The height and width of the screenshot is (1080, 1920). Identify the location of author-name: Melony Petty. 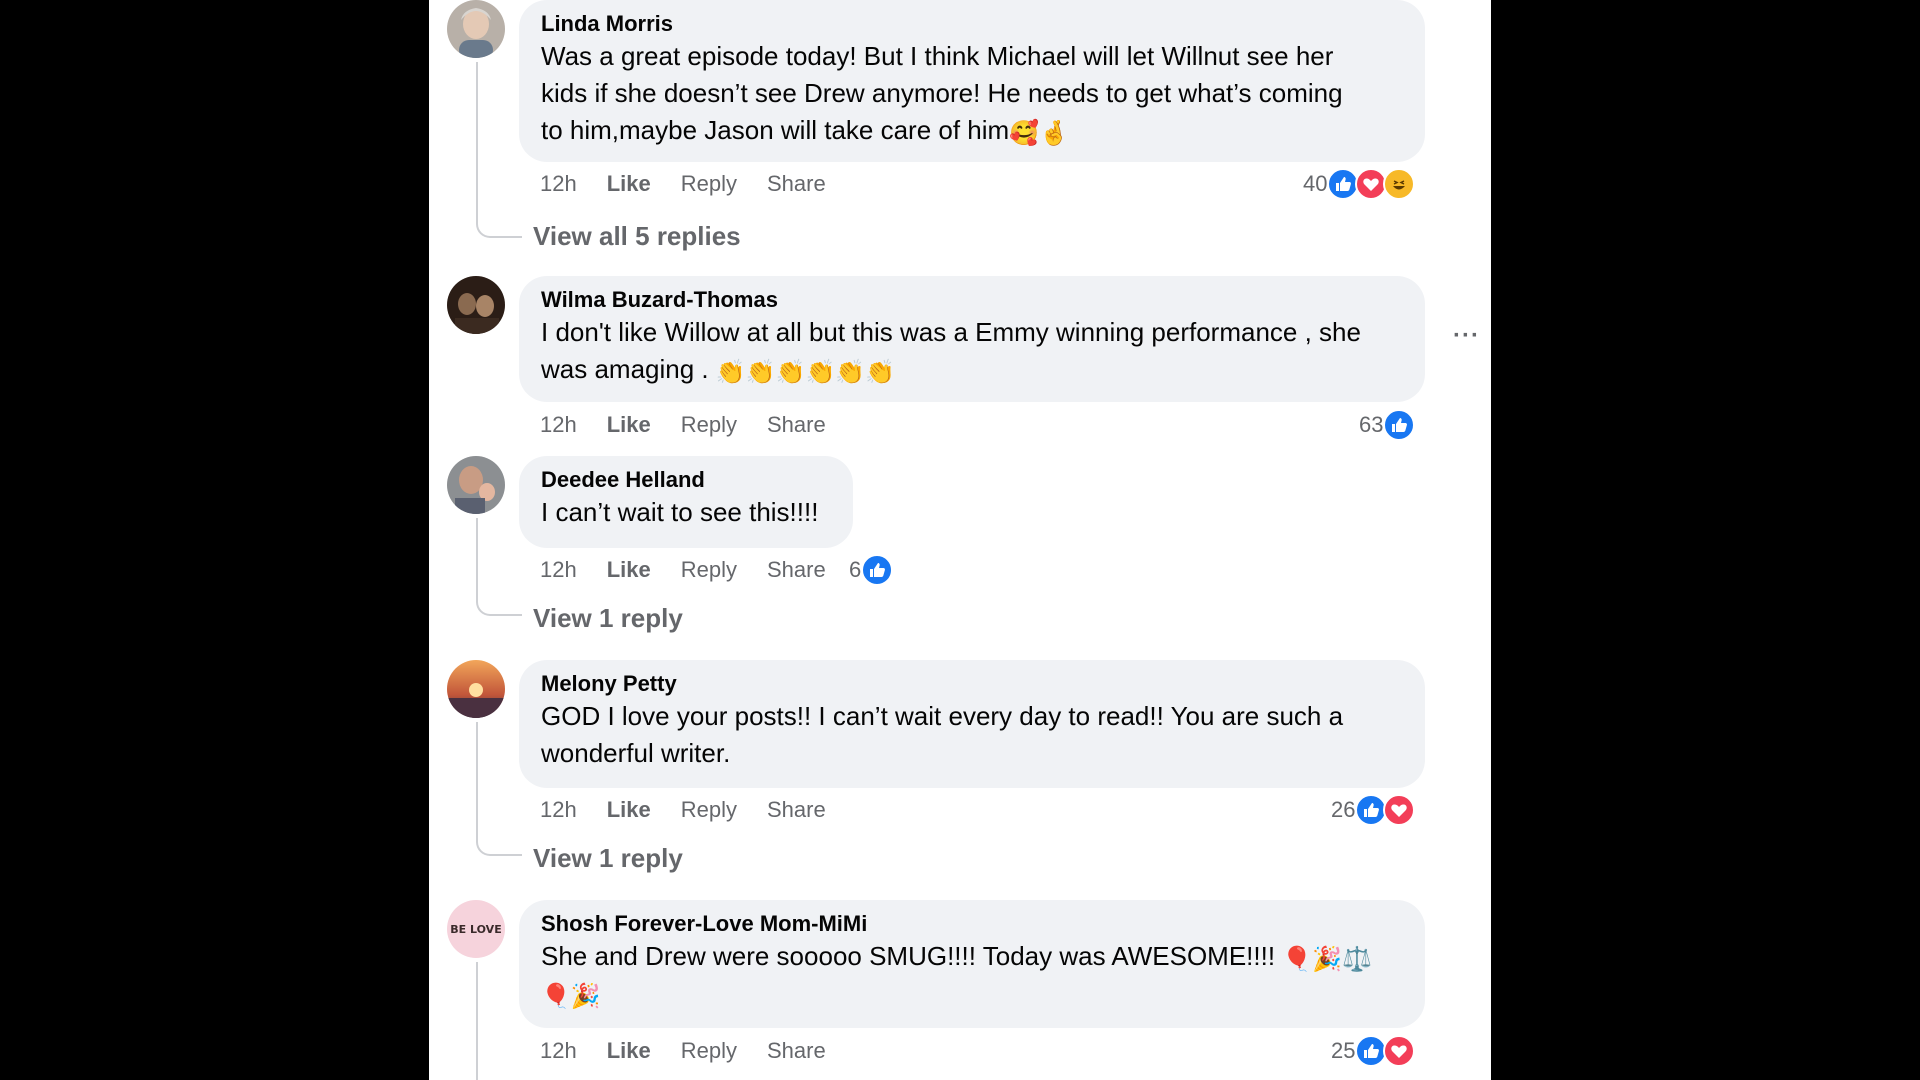
(972, 684).